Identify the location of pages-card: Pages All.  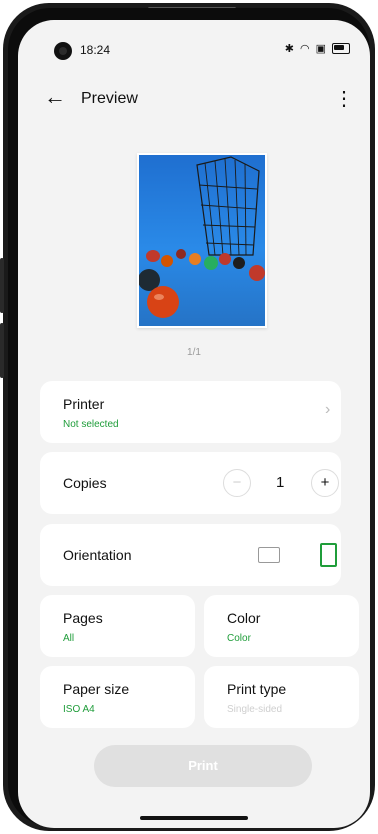
(117, 626).